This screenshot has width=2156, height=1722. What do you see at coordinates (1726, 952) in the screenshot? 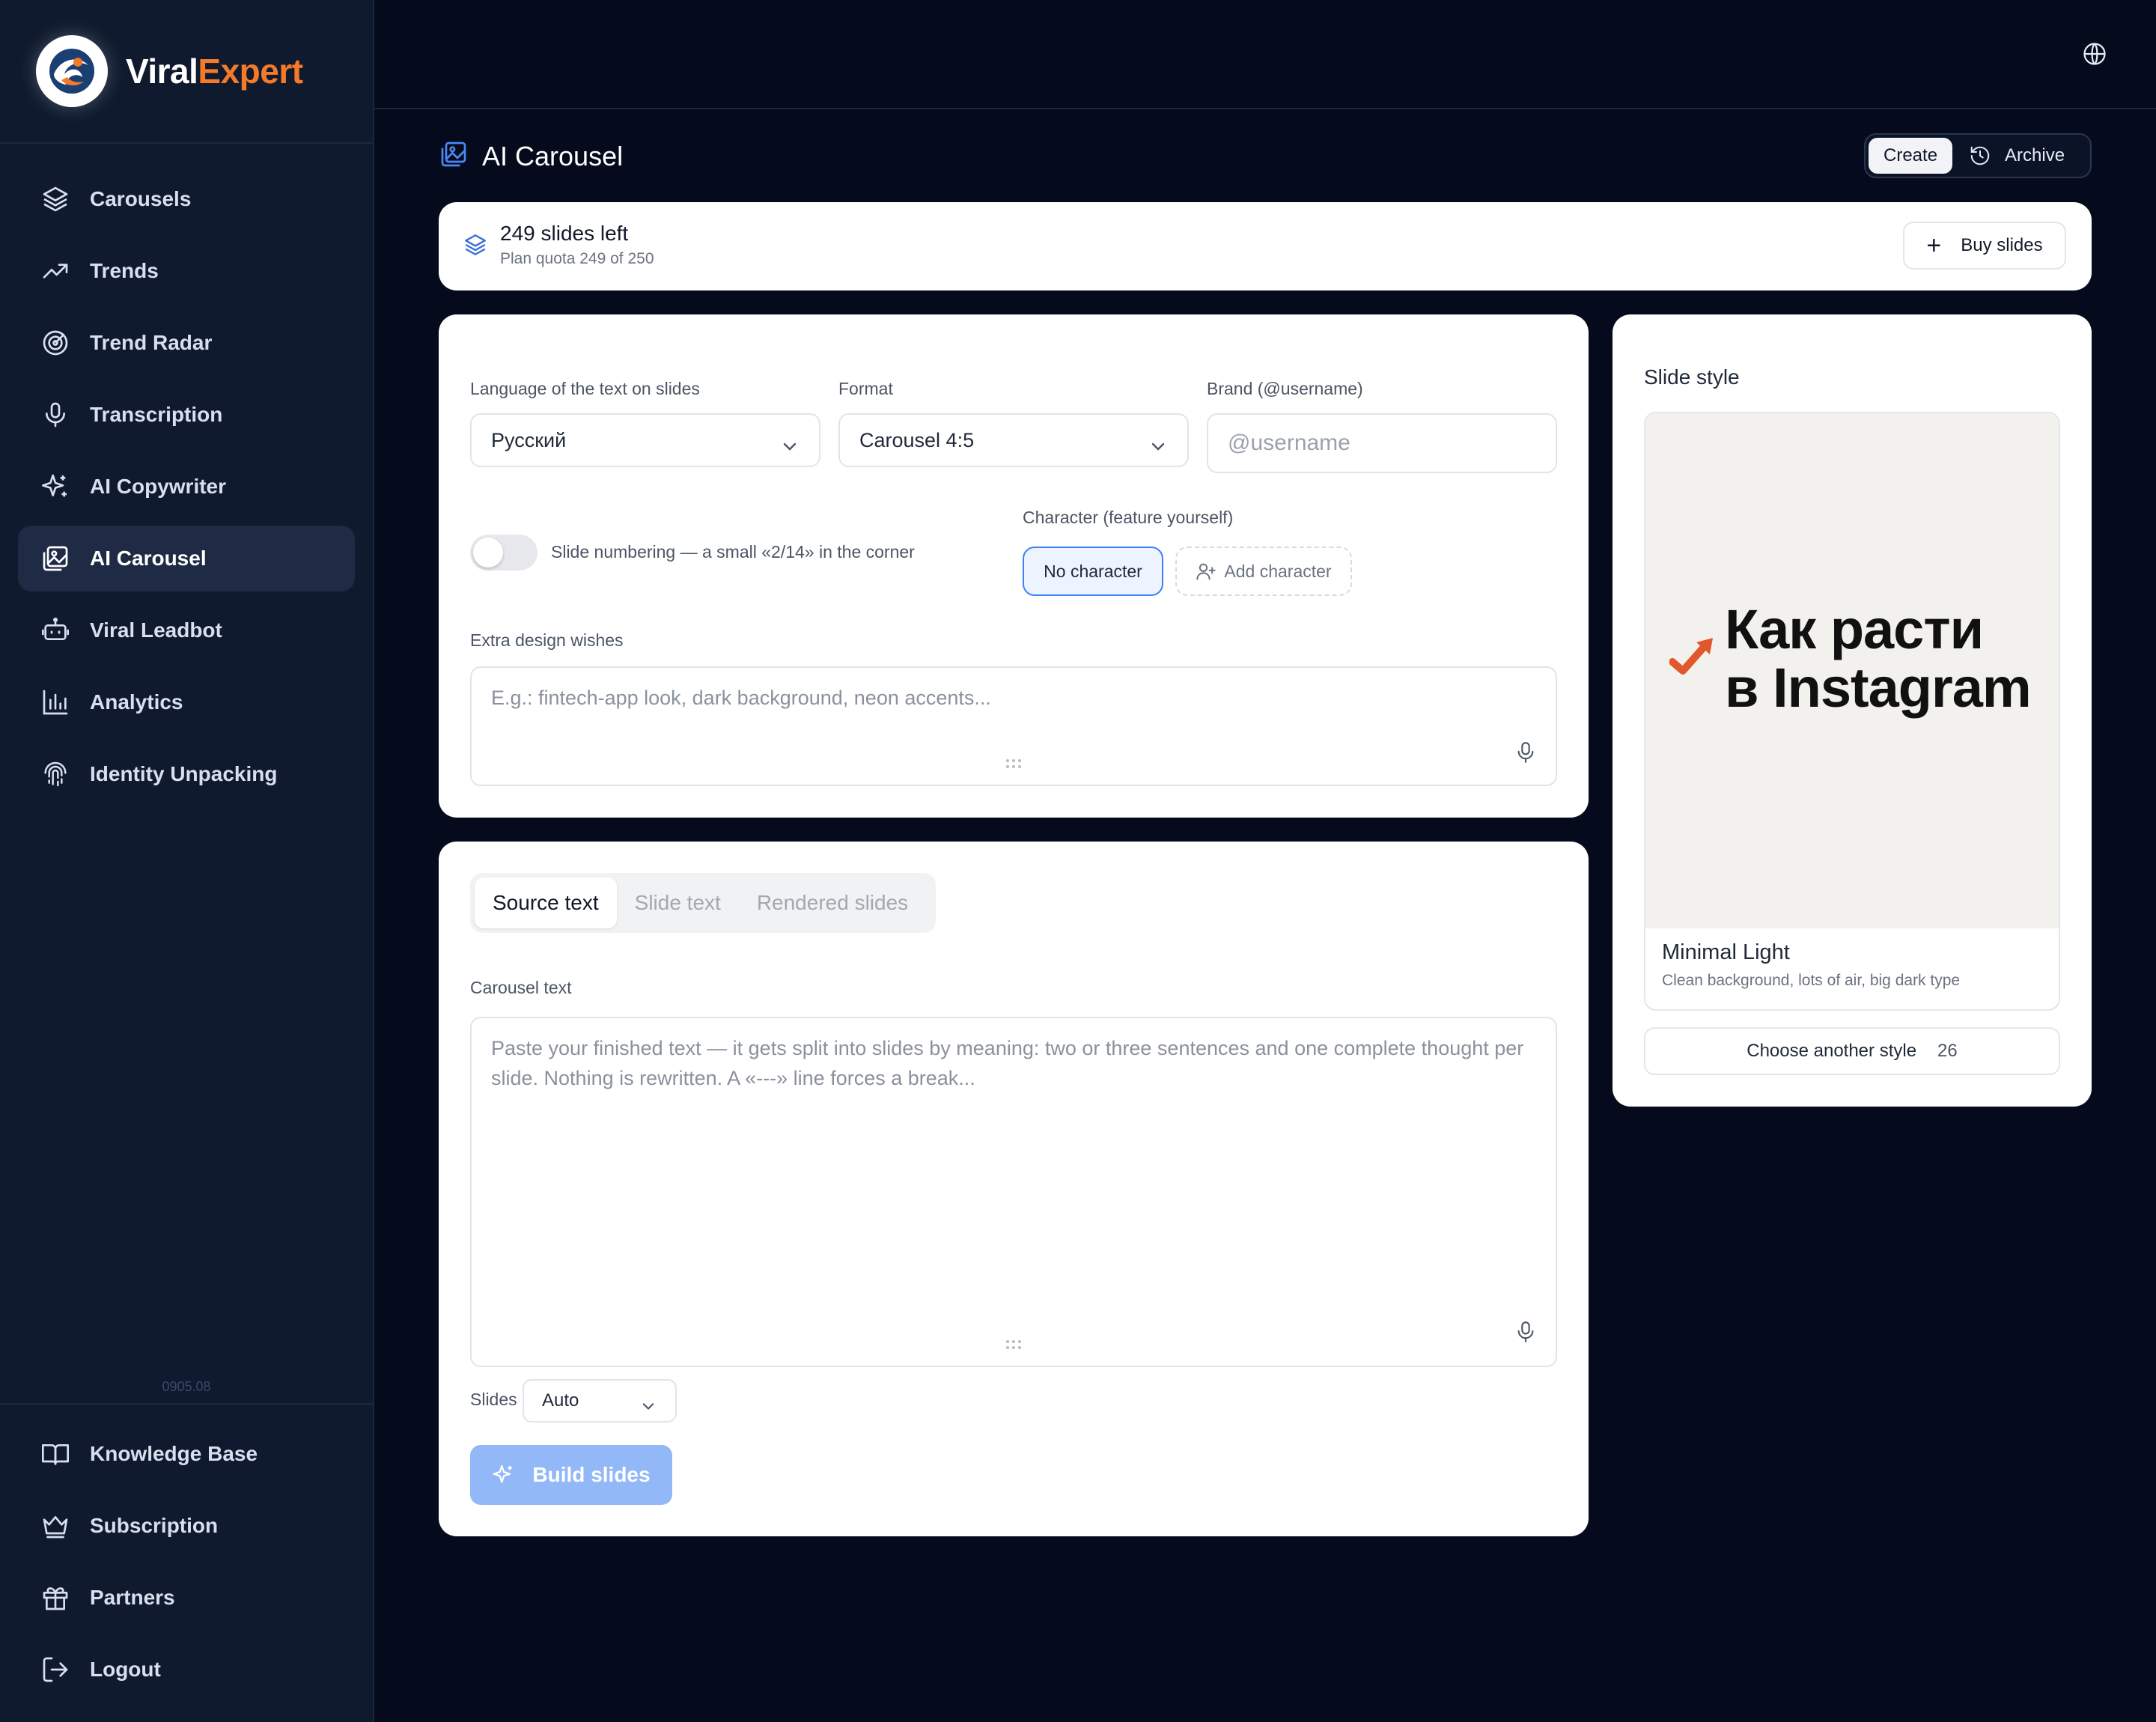
I see `style-name: Minimal Light` at bounding box center [1726, 952].